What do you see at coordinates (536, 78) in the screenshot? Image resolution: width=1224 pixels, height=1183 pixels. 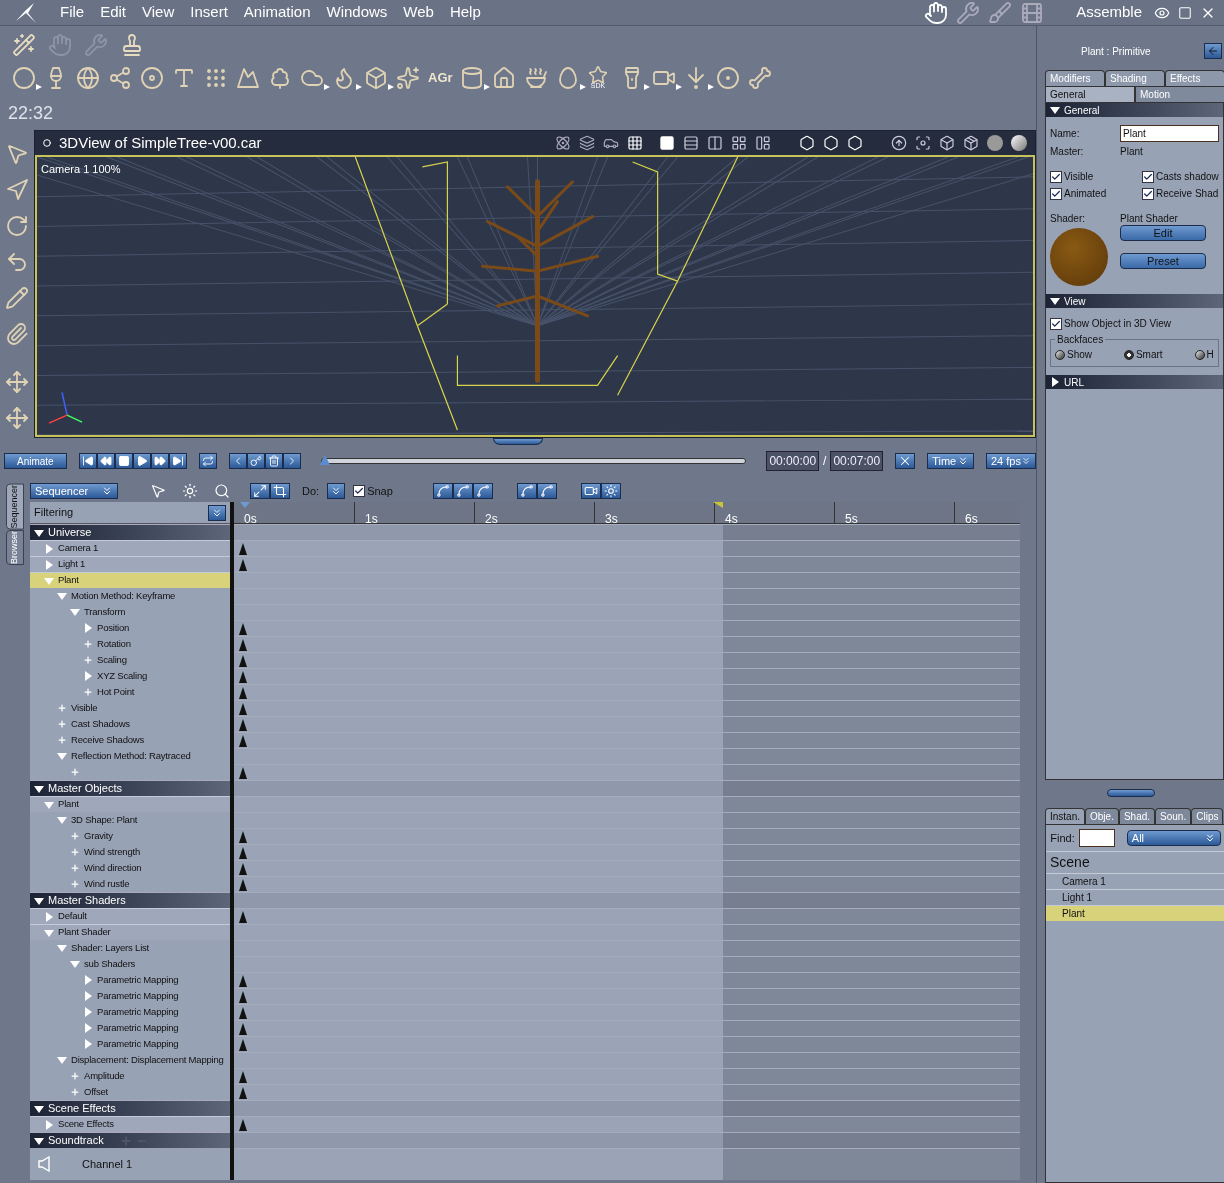 I see `bowl-icon` at bounding box center [536, 78].